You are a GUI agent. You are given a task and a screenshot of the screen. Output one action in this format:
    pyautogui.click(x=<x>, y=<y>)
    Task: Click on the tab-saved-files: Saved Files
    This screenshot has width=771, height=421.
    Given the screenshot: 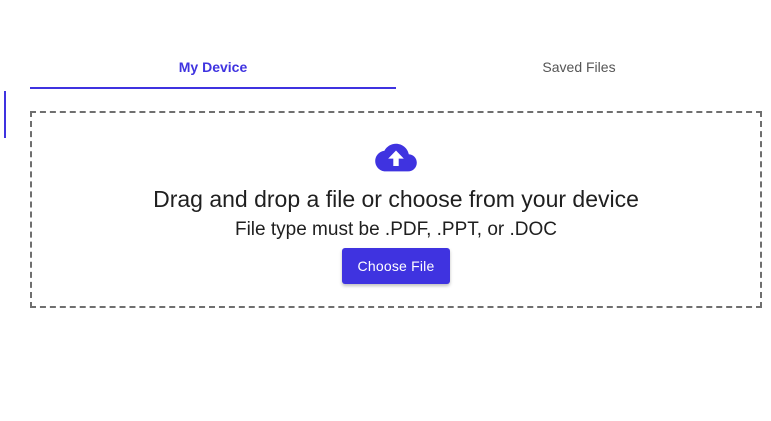 What is the action you would take?
    pyautogui.click(x=579, y=68)
    